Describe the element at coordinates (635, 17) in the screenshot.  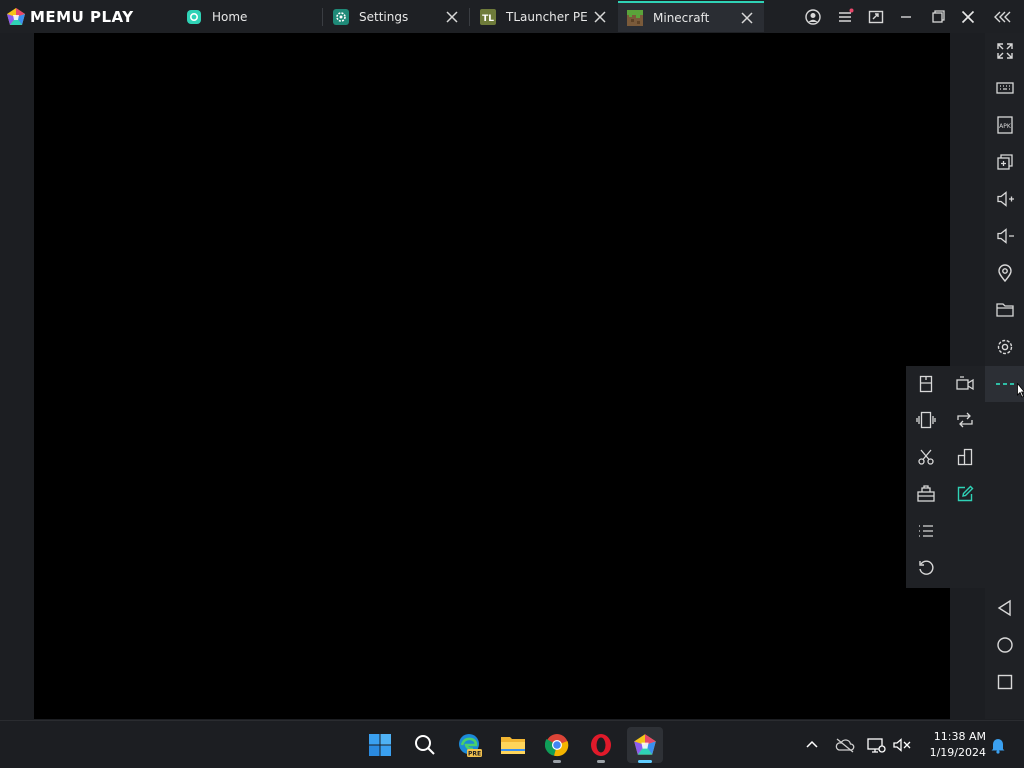
I see `minecraft-grass-icon` at that location.